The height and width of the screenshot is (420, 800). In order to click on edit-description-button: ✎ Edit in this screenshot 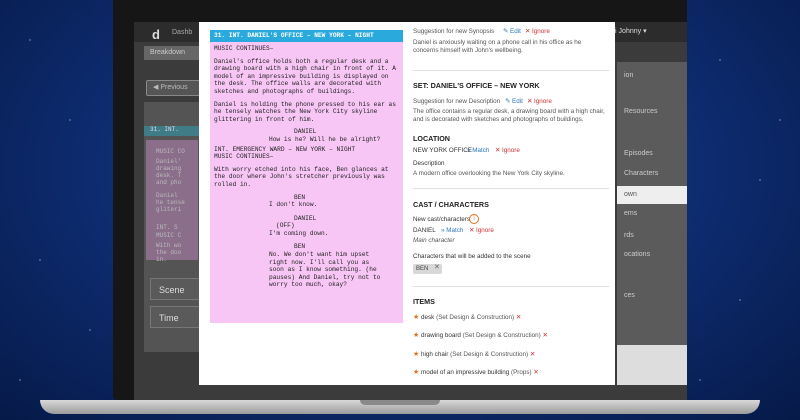, I will do `click(514, 101)`.